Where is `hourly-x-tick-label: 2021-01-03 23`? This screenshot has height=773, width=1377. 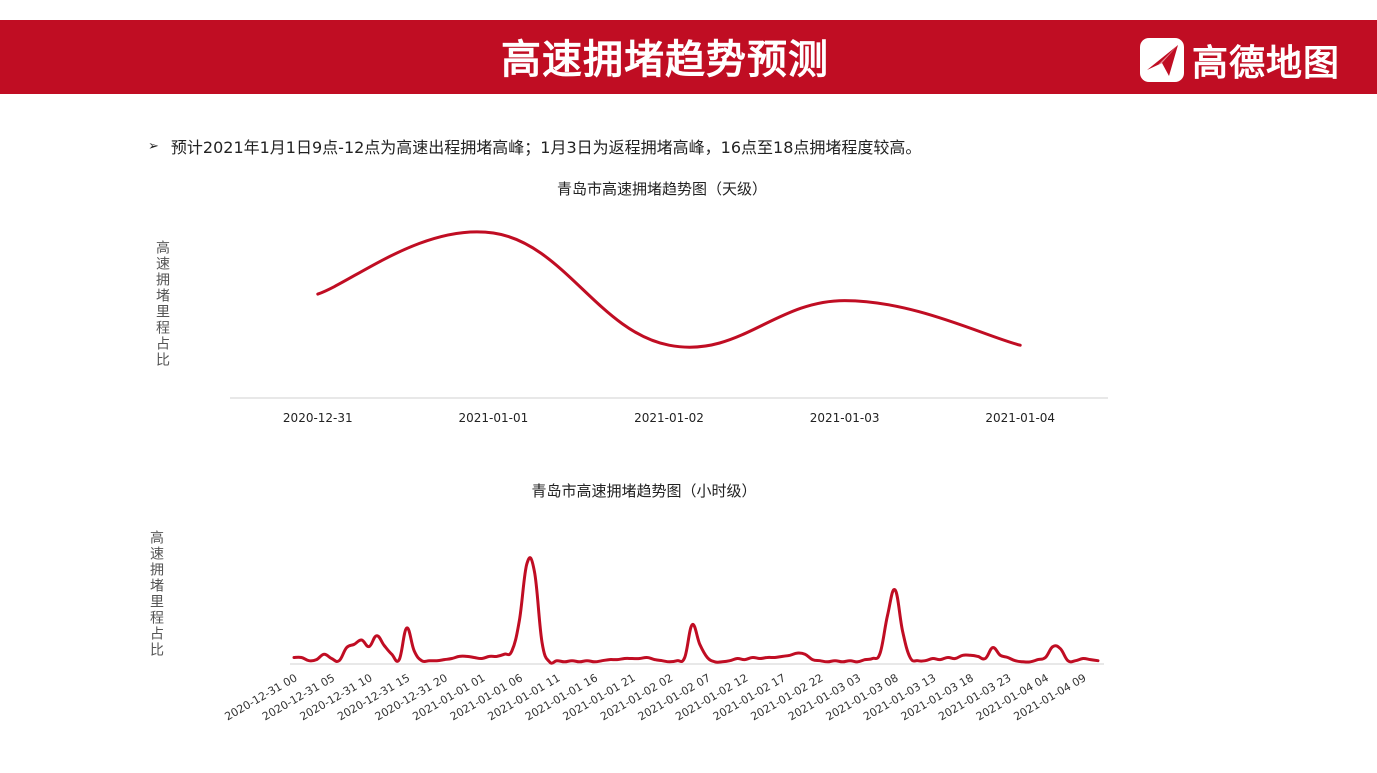 hourly-x-tick-label: 2021-01-03 23 is located at coordinates (974, 697).